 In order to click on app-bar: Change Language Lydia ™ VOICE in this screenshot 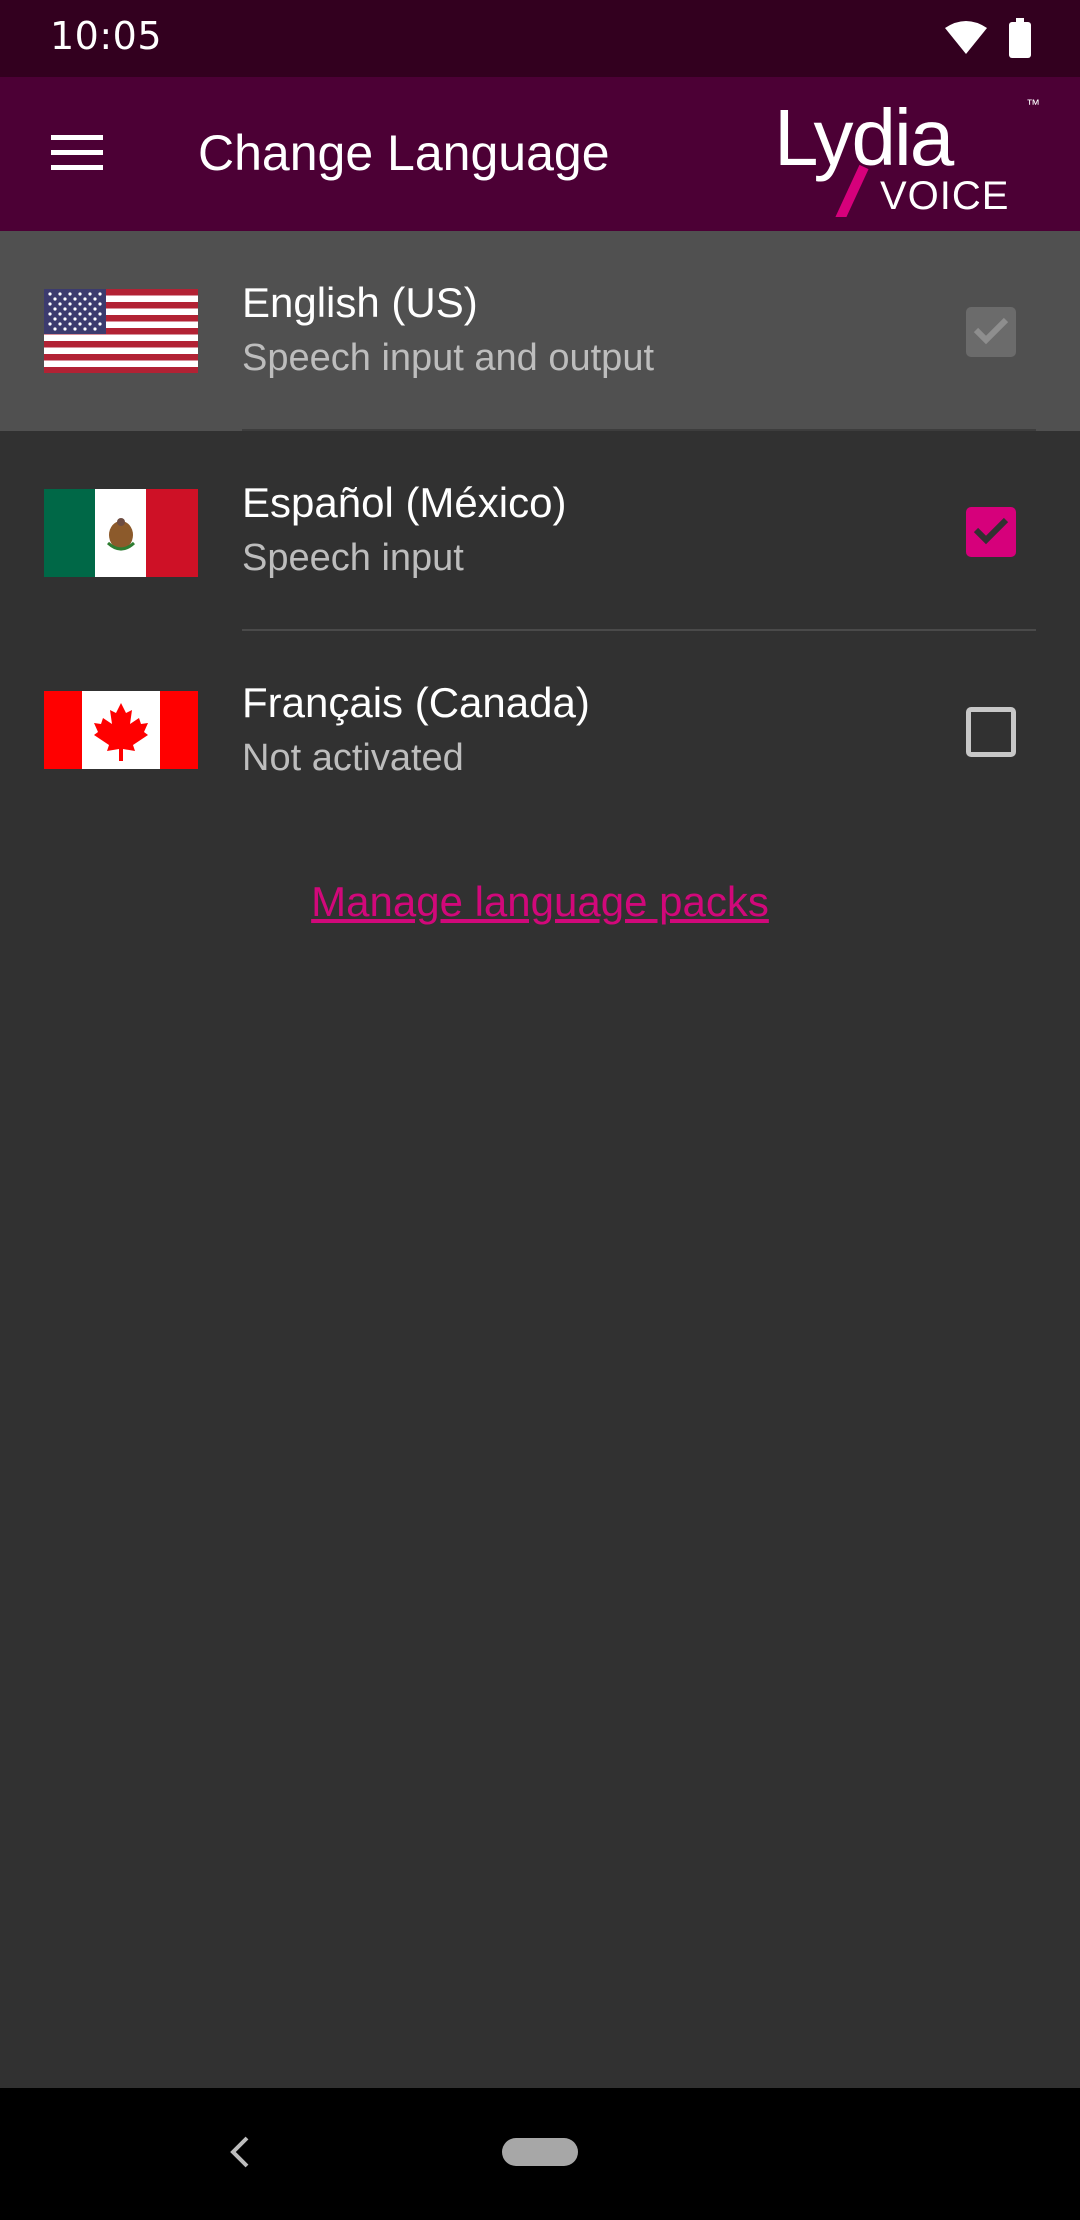, I will do `click(540, 154)`.